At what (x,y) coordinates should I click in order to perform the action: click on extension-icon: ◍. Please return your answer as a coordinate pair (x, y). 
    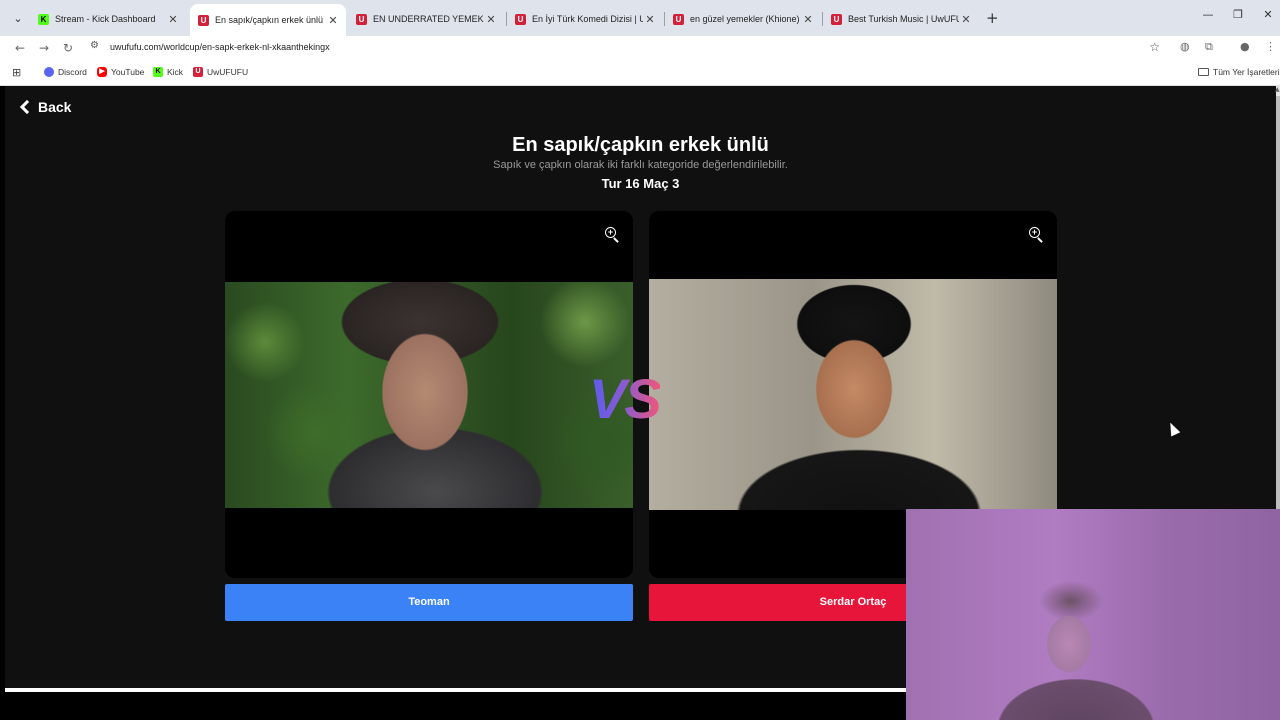
    Looking at the image, I should click on (1185, 46).